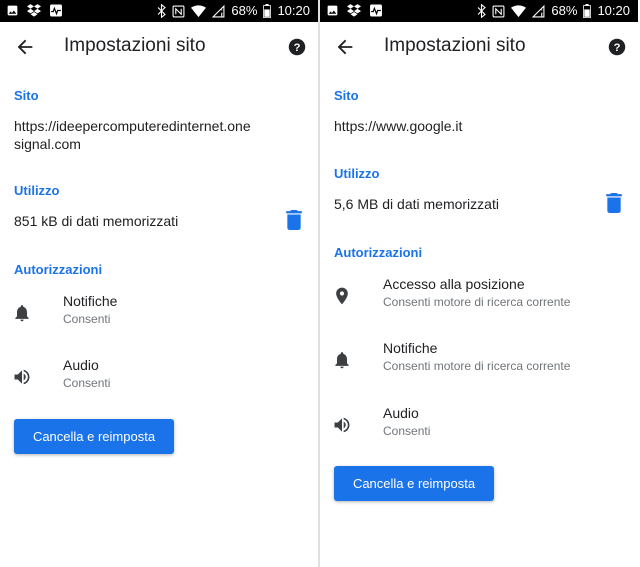  I want to click on usage-text: 851 kB di dati memorizzati, so click(96, 221).